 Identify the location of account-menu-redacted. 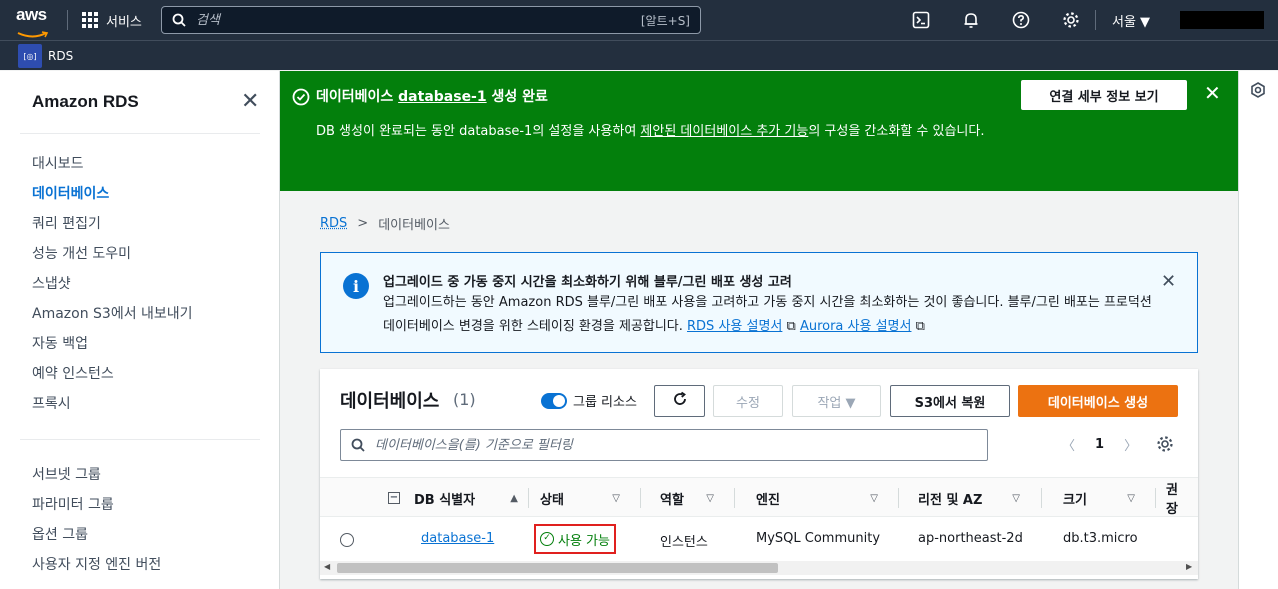
(1222, 20).